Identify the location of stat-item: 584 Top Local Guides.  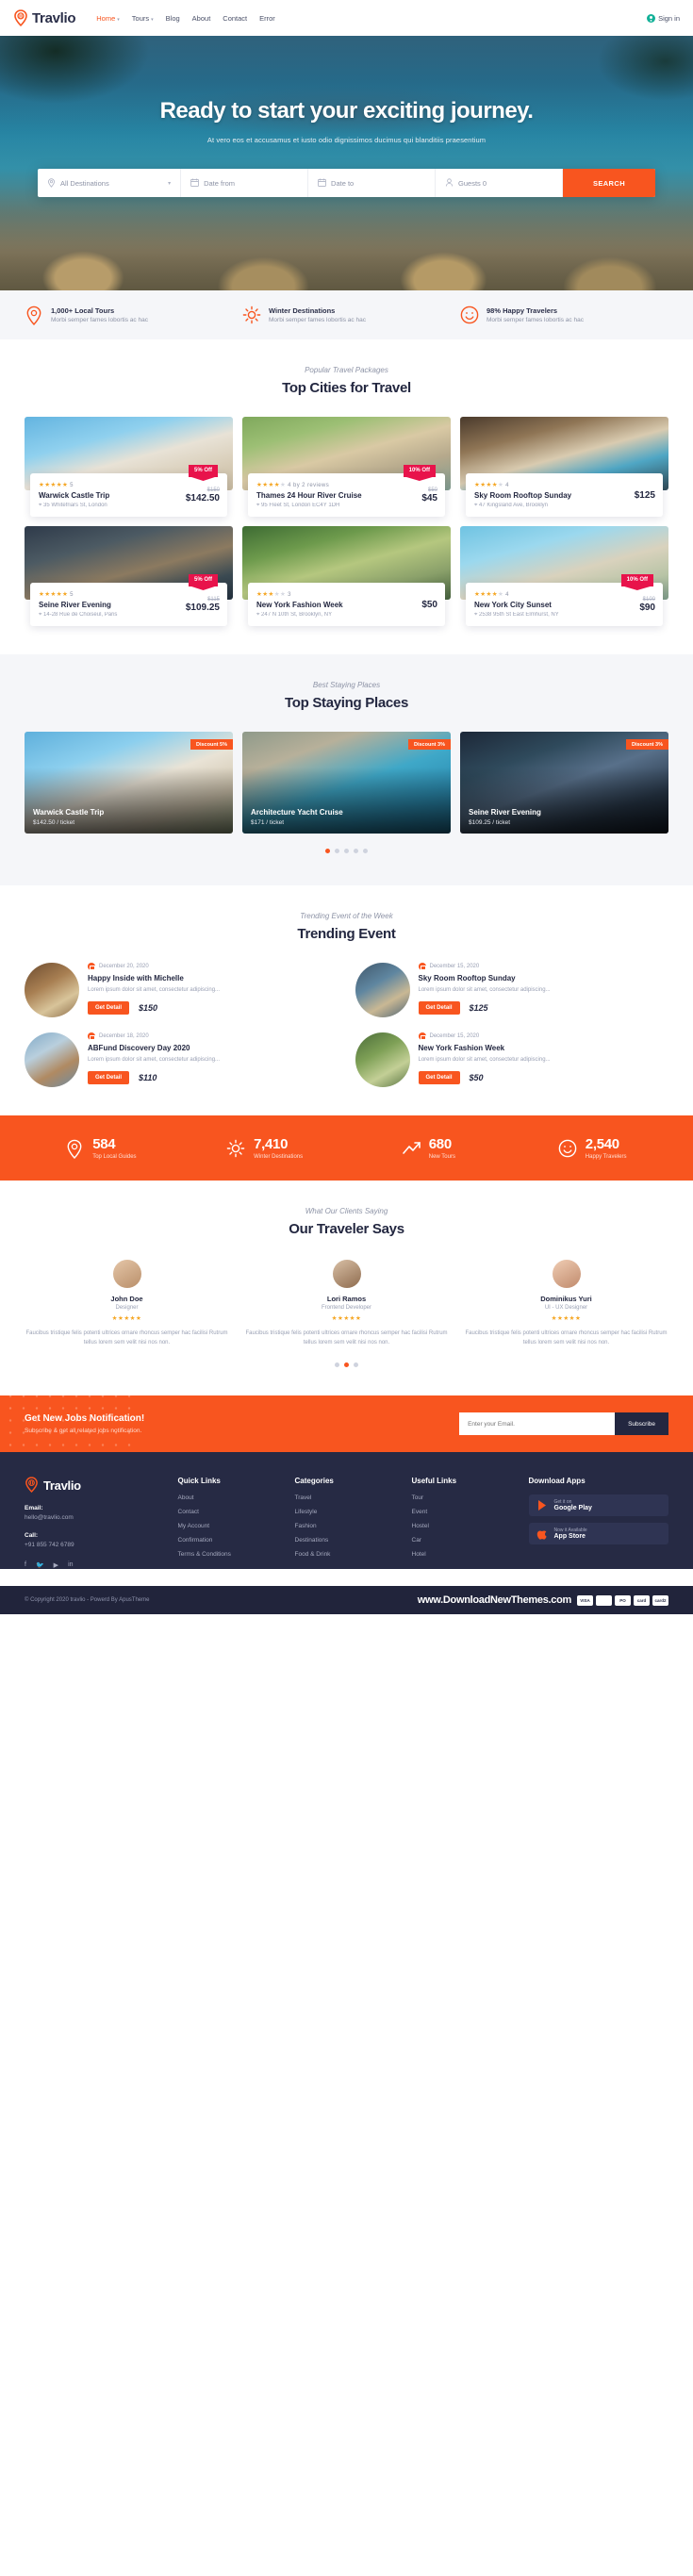
(101, 1148).